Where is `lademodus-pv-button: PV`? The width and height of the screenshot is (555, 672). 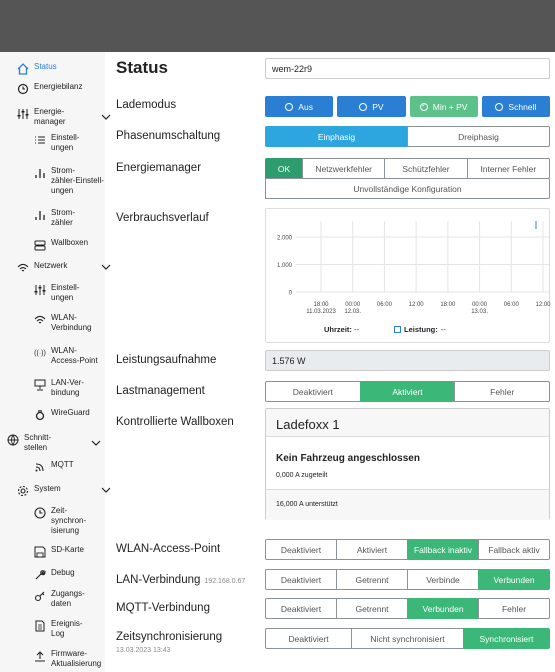 lademodus-pv-button: PV is located at coordinates (371, 106).